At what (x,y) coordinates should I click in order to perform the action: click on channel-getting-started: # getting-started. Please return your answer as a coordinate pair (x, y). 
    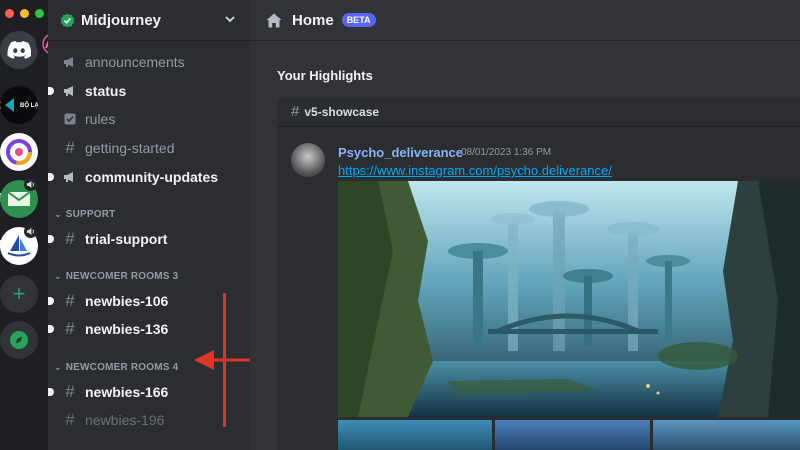
    Looking at the image, I should click on (118, 148).